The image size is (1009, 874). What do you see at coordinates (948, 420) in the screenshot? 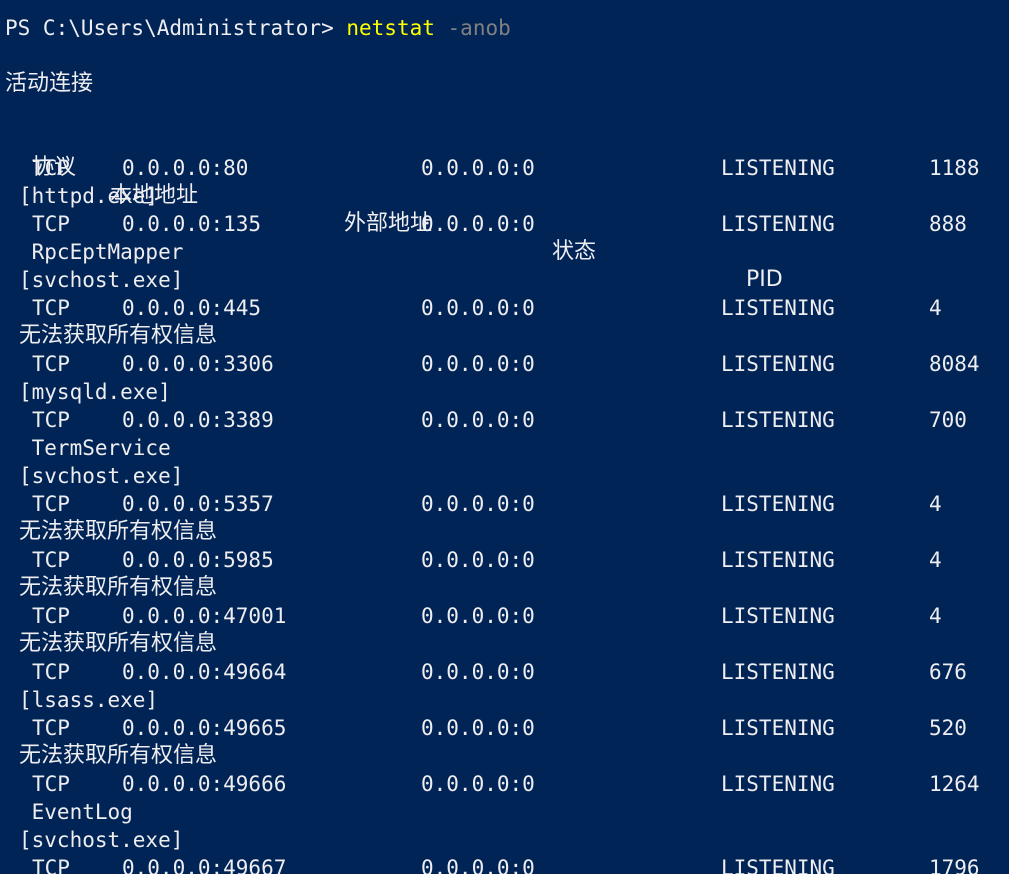
I see `cell-pid: 700` at bounding box center [948, 420].